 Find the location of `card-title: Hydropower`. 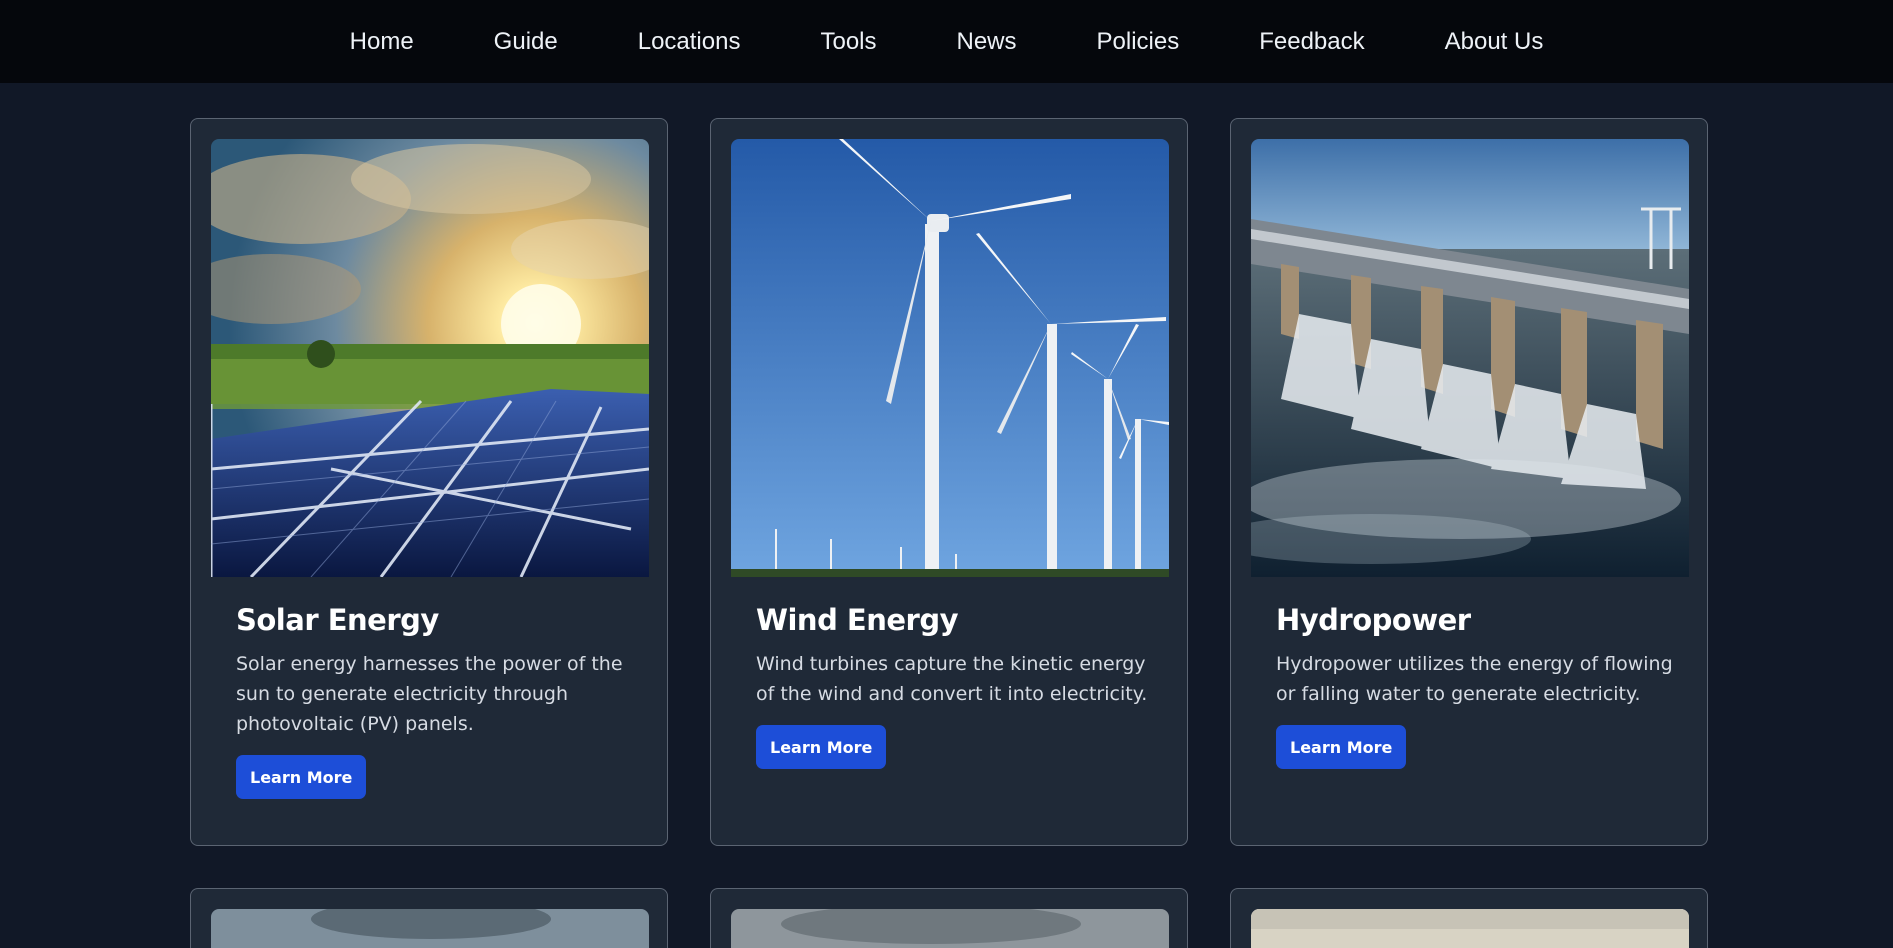

card-title: Hydropower is located at coordinates (1373, 620).